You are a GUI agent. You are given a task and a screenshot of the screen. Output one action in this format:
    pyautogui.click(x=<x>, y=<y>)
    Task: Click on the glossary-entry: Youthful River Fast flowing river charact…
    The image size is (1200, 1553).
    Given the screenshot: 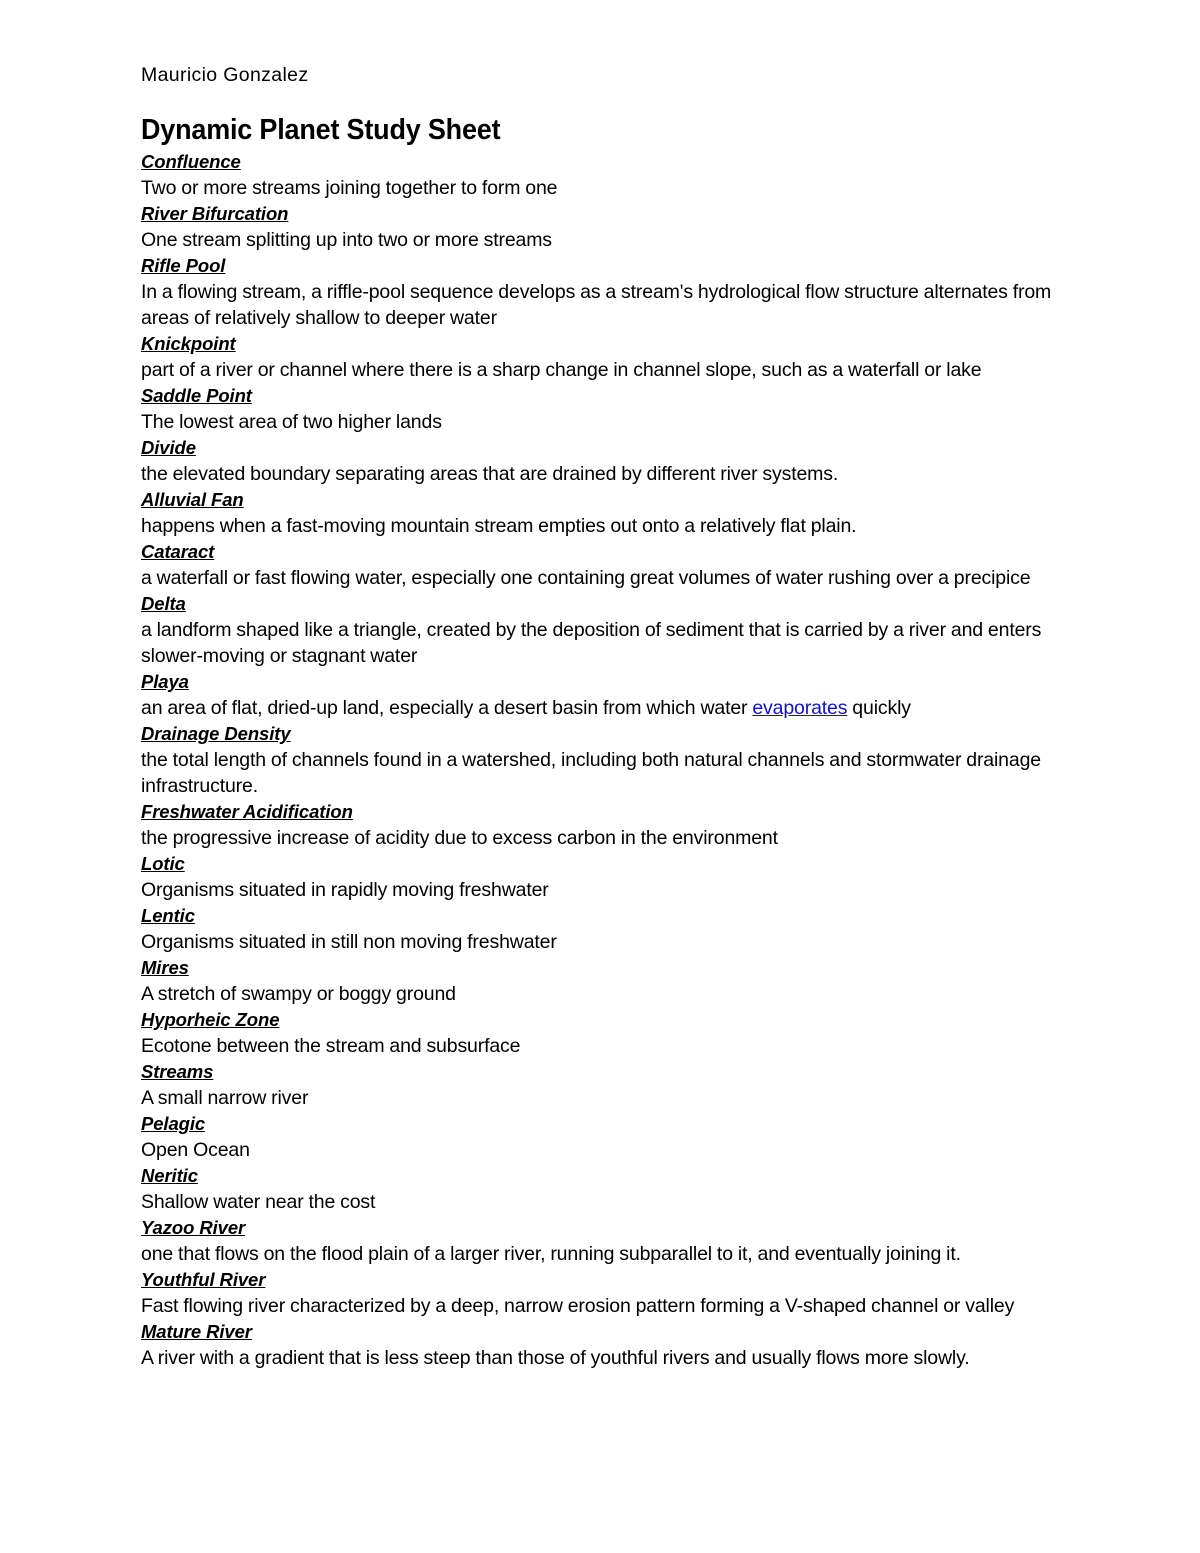 What is the action you would take?
    pyautogui.click(x=603, y=1293)
    